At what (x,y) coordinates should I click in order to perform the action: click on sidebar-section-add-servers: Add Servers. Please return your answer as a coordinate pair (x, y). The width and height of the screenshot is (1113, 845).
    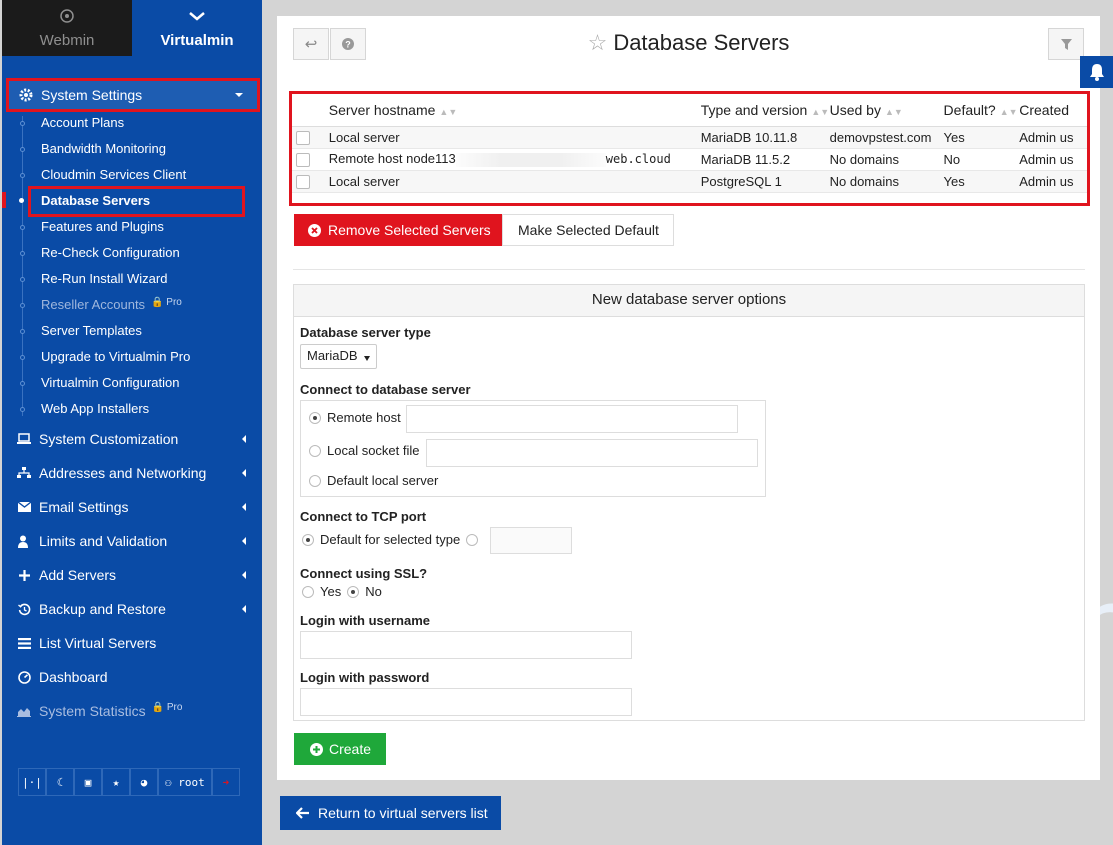
    Looking at the image, I should click on (134, 575).